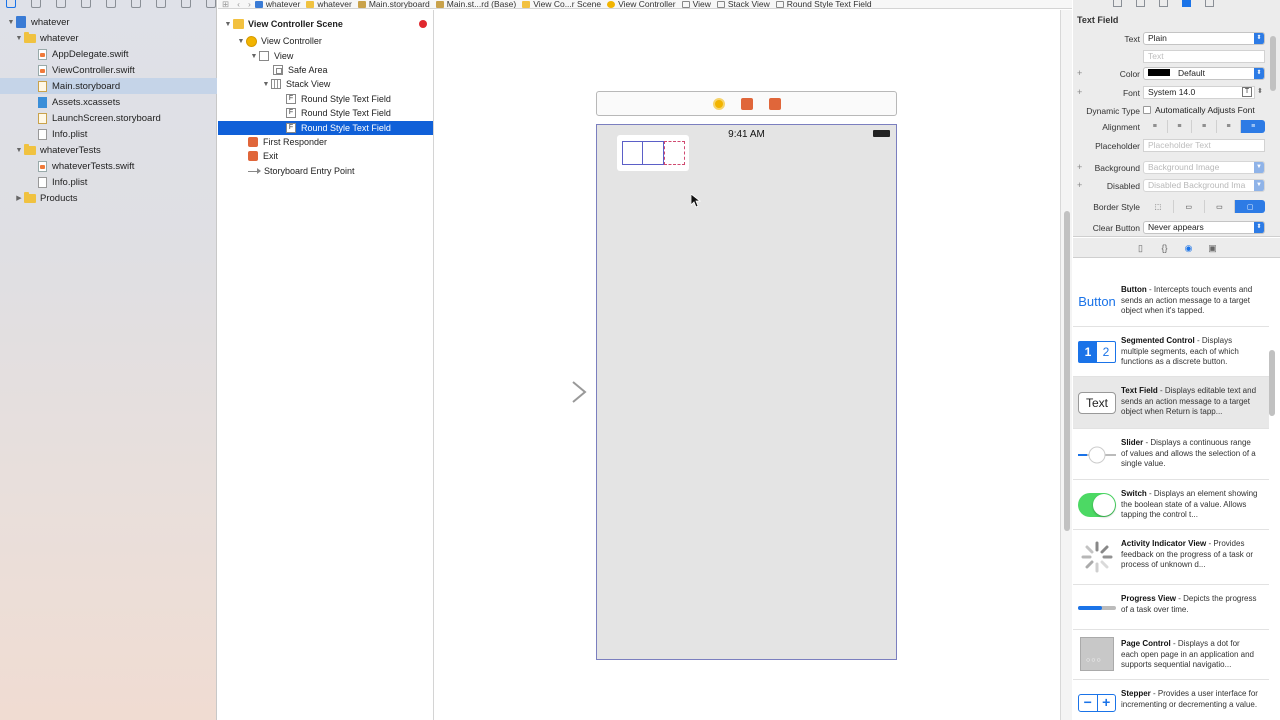  Describe the element at coordinates (1067, 371) in the screenshot. I see `scrollbar-thumb` at that location.